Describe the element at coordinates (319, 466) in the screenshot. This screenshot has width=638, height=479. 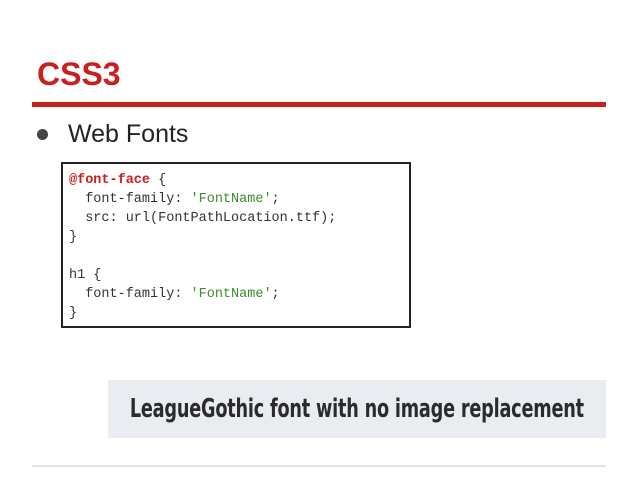
I see `footer-divider` at that location.